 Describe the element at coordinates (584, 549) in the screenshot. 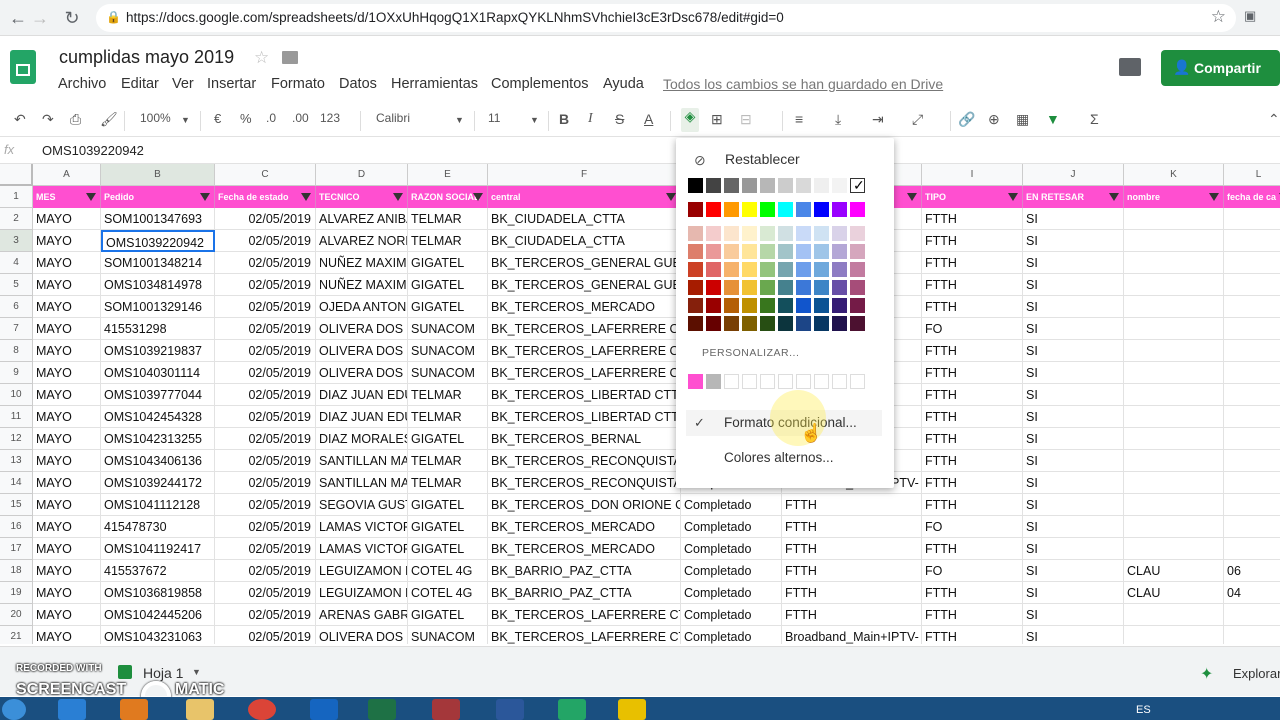

I see `cell-central: BK_TERCEROS_MERCADO` at that location.